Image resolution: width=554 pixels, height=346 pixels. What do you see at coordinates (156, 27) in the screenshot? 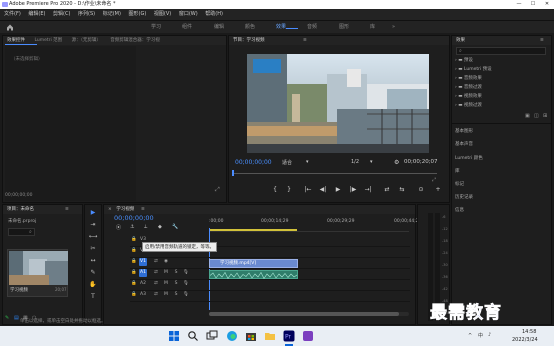
I see `workspace-learning: 学习` at bounding box center [156, 27].